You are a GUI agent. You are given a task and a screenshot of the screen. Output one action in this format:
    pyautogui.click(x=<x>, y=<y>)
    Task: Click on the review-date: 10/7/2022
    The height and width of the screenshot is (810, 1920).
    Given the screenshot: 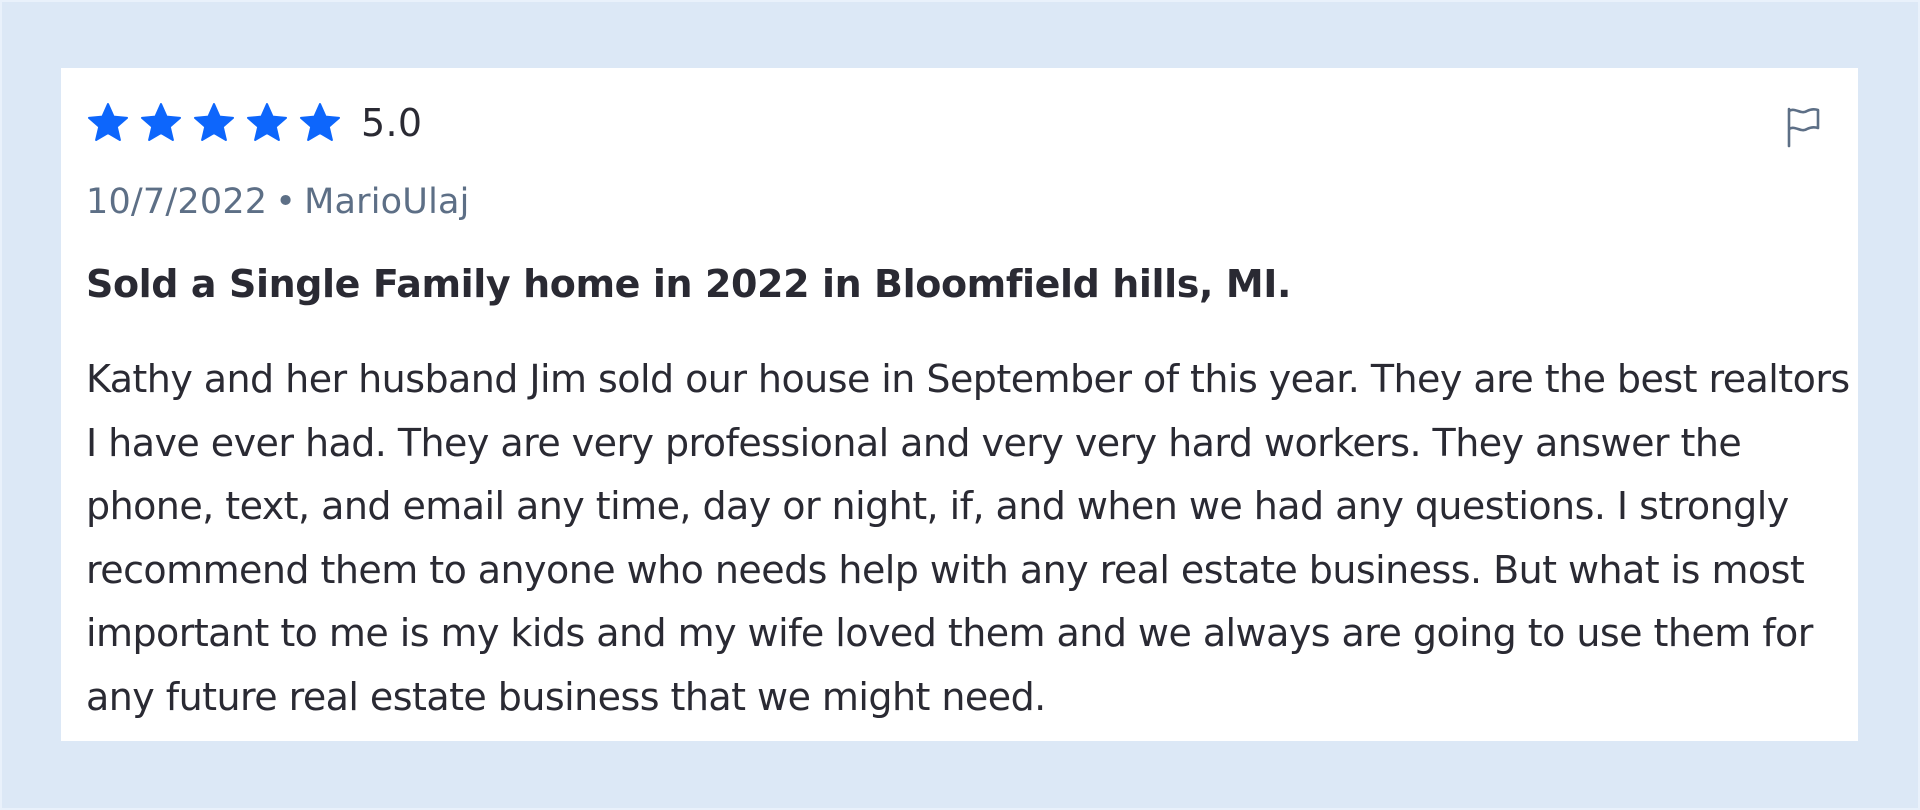 What is the action you would take?
    pyautogui.click(x=177, y=202)
    